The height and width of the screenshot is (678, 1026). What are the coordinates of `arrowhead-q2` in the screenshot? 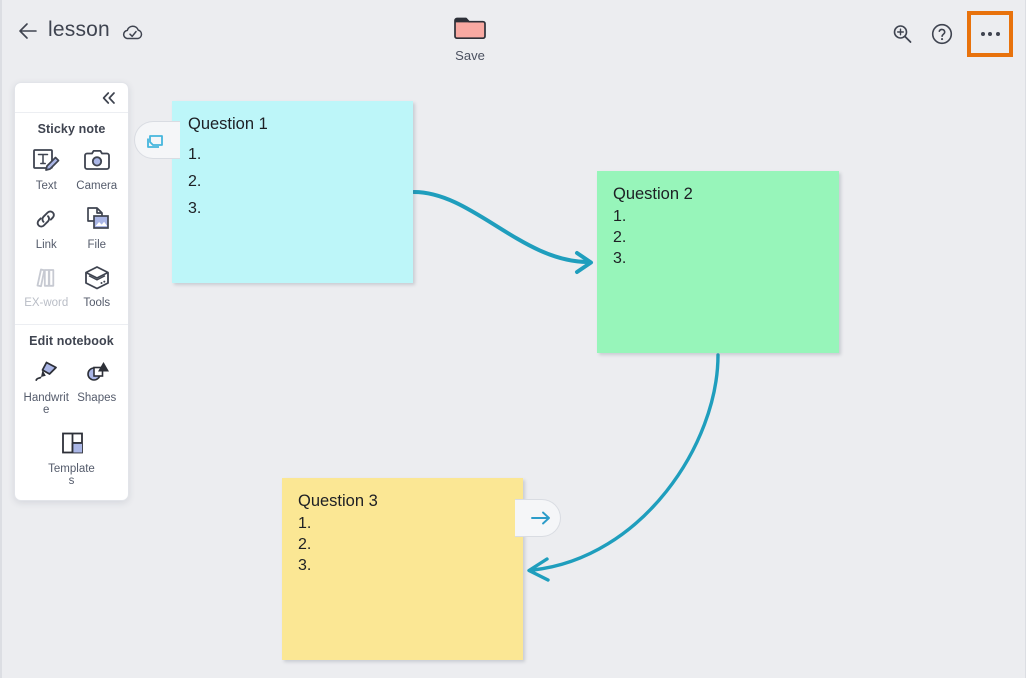 It's located at (584, 262).